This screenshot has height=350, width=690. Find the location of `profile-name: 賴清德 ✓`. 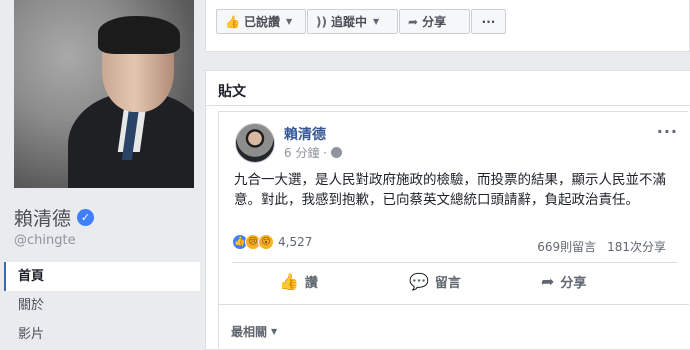

profile-name: 賴清德 ✓ is located at coordinates (54, 217).